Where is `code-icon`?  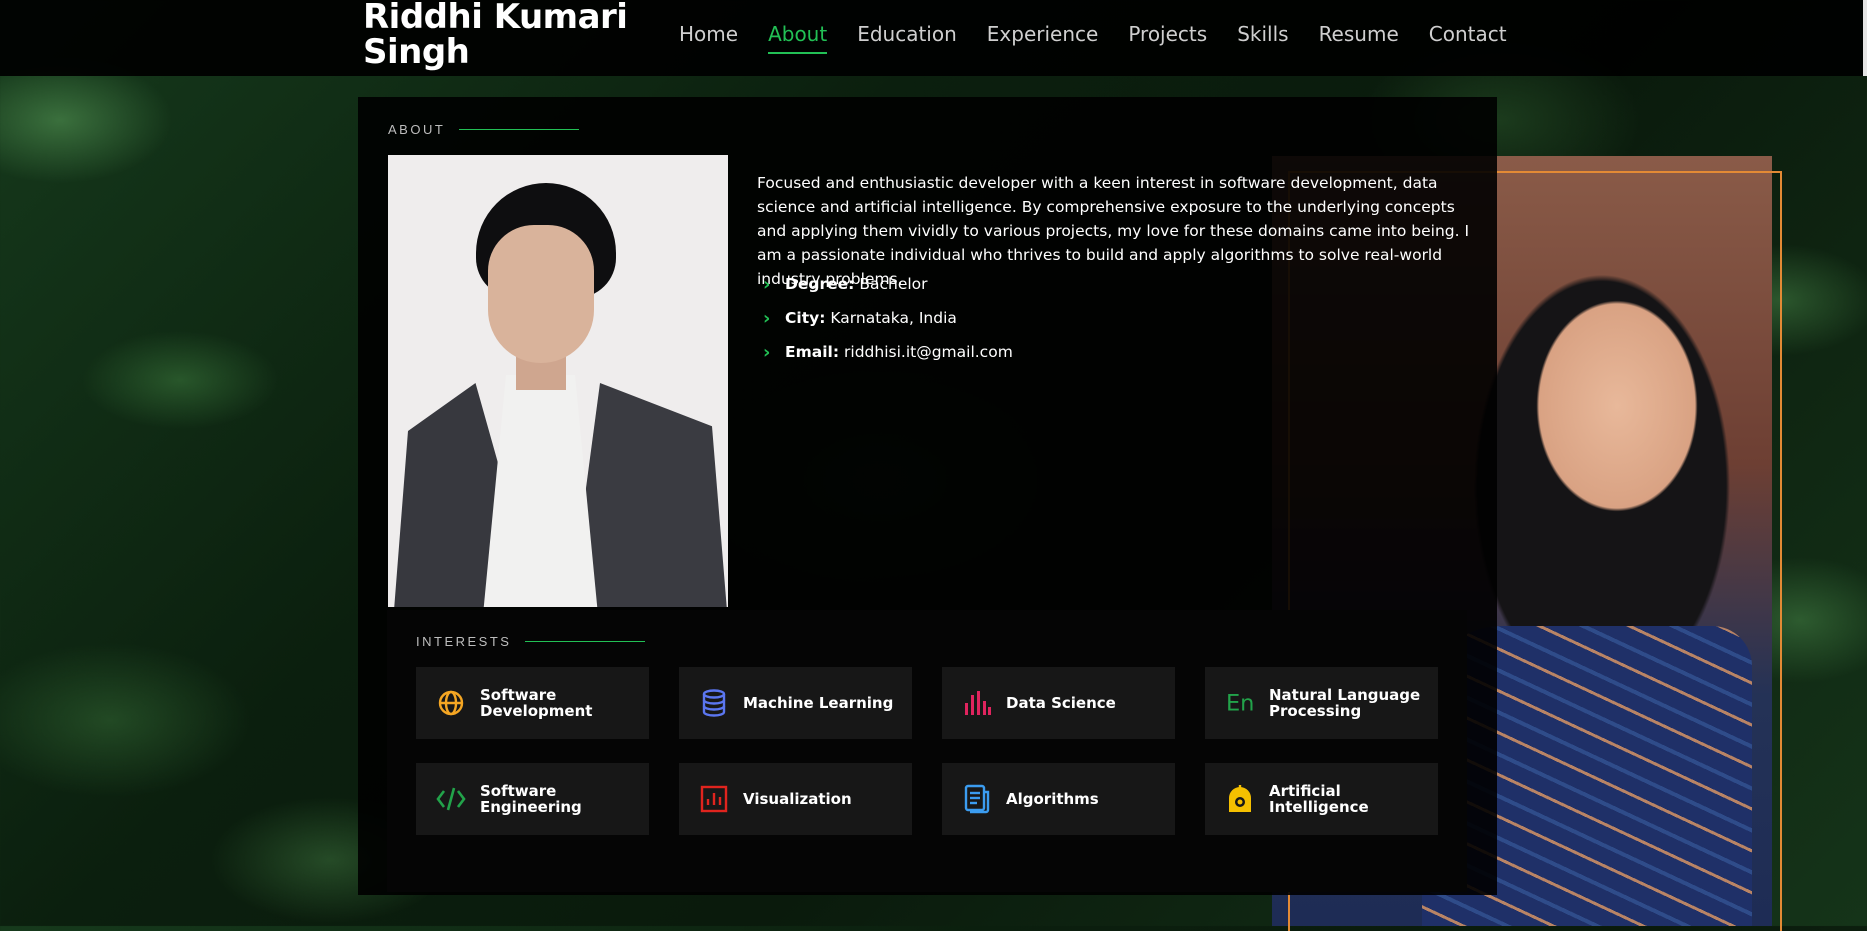
code-icon is located at coordinates (451, 799).